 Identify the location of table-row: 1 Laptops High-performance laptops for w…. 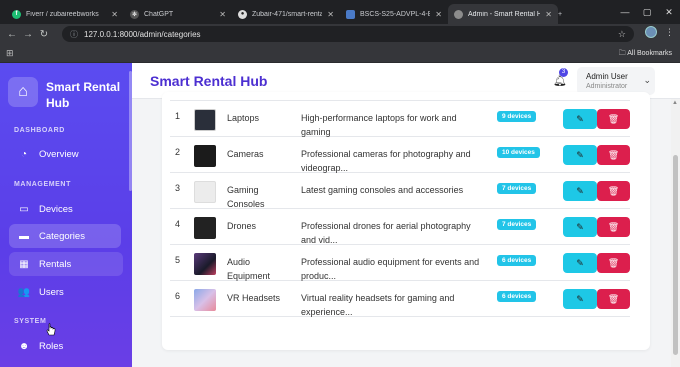
(400, 119).